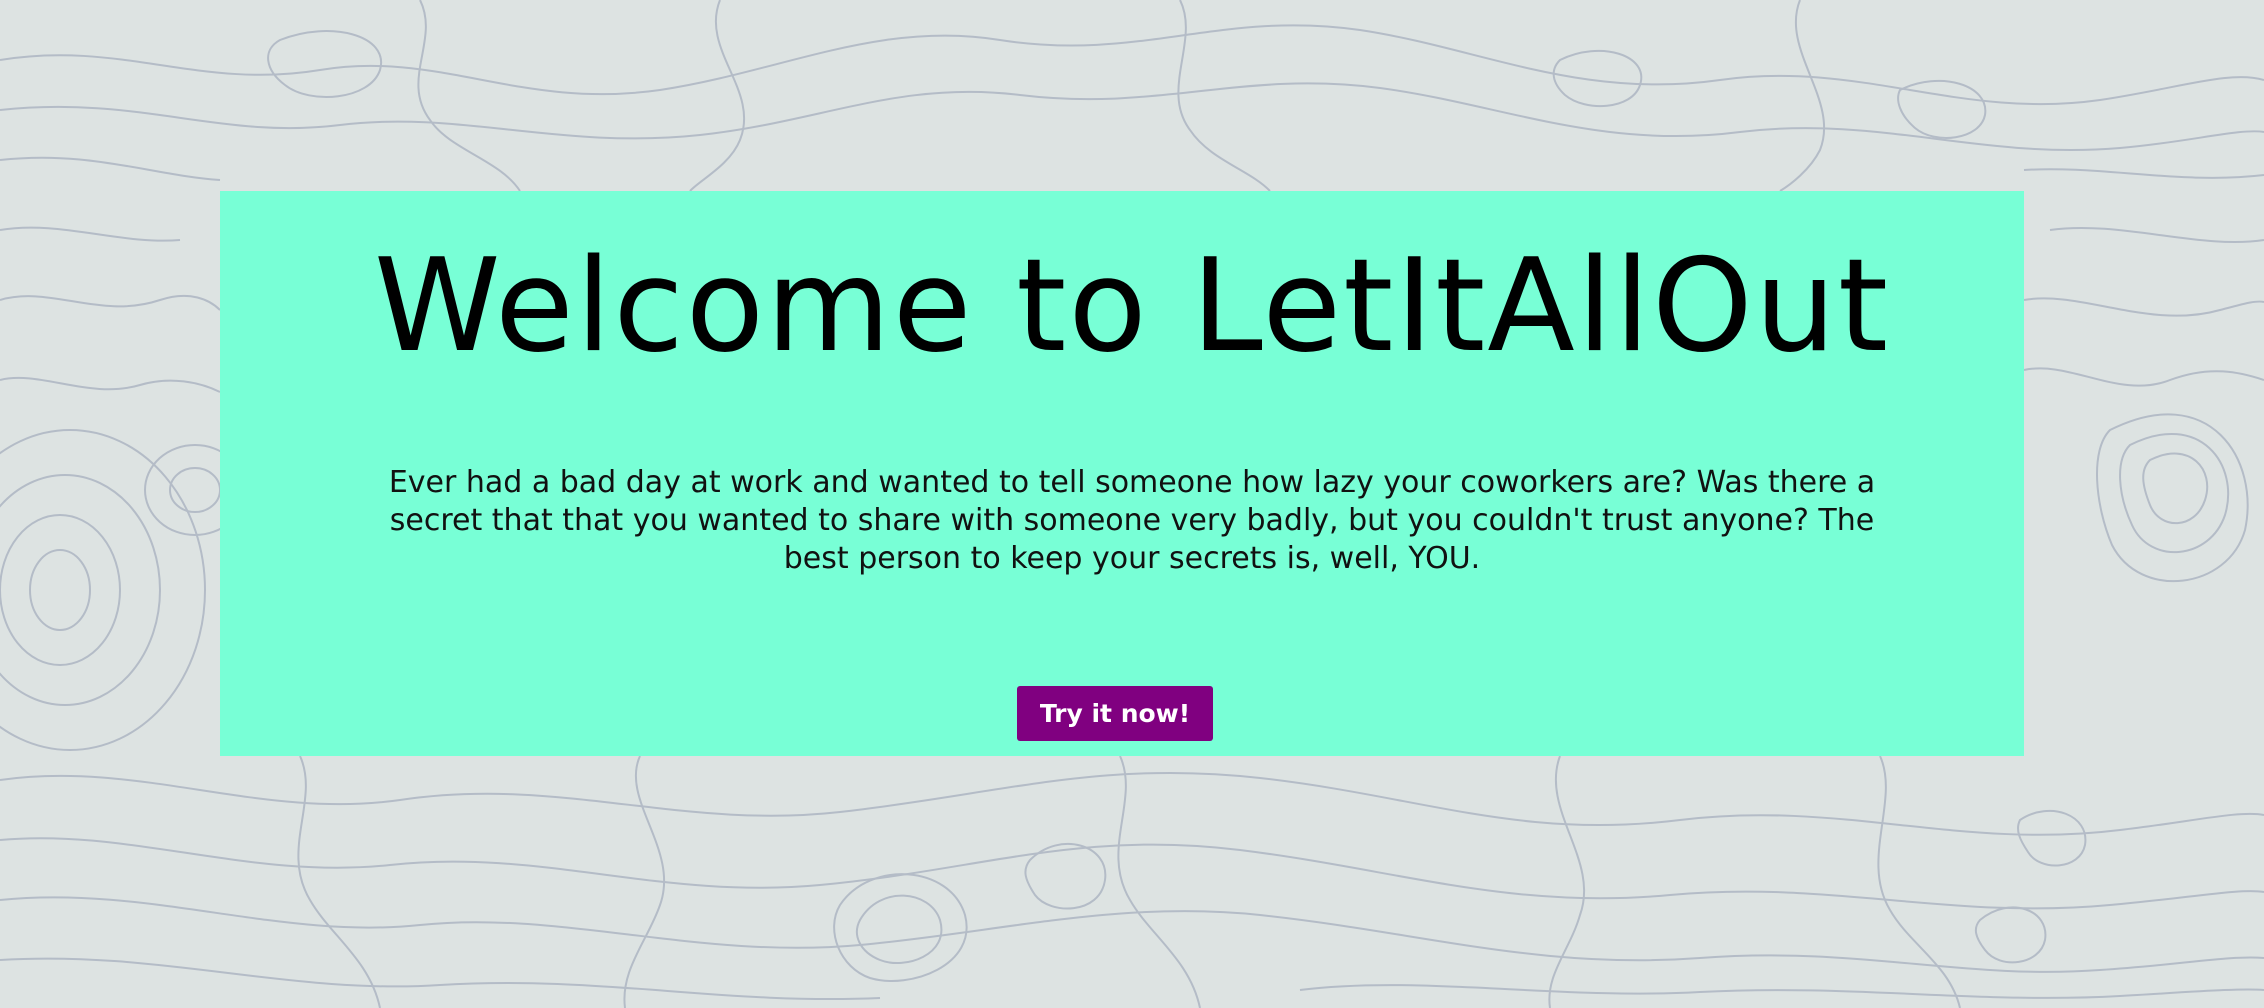  What do you see at coordinates (1132, 306) in the screenshot?
I see `hero-title: Welcome to LetItAllOut` at bounding box center [1132, 306].